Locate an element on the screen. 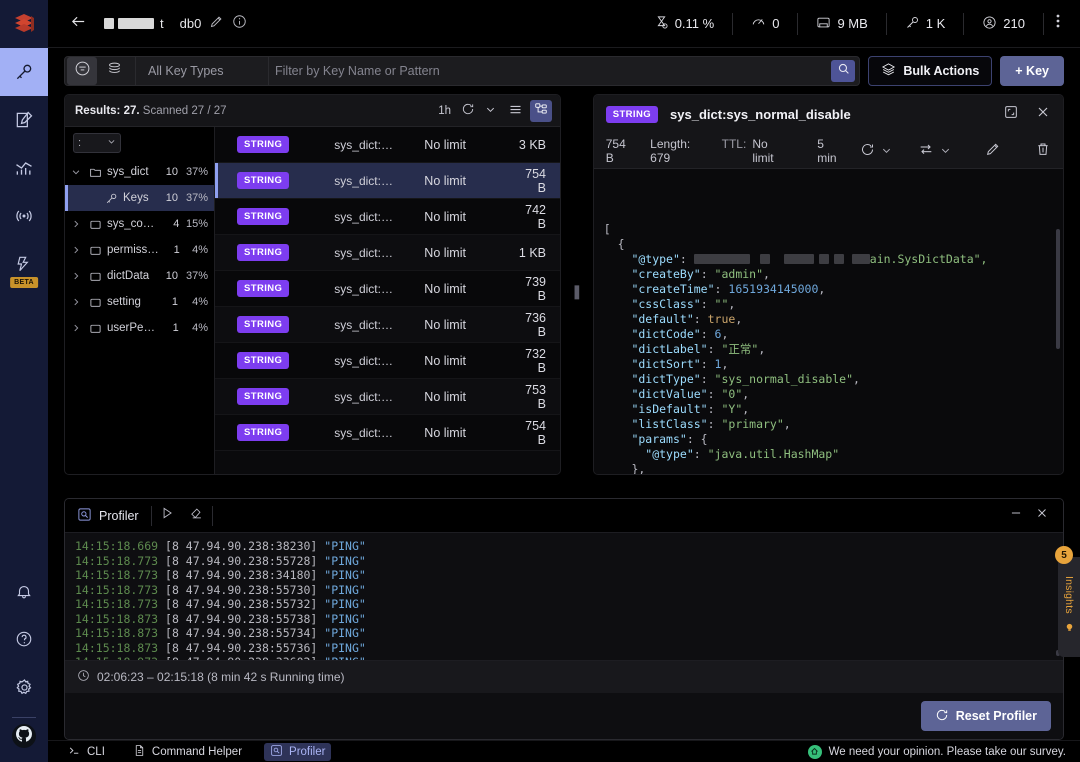 Image resolution: width=1080 pixels, height=762 pixels. add-key-button: + Key is located at coordinates (1032, 71).